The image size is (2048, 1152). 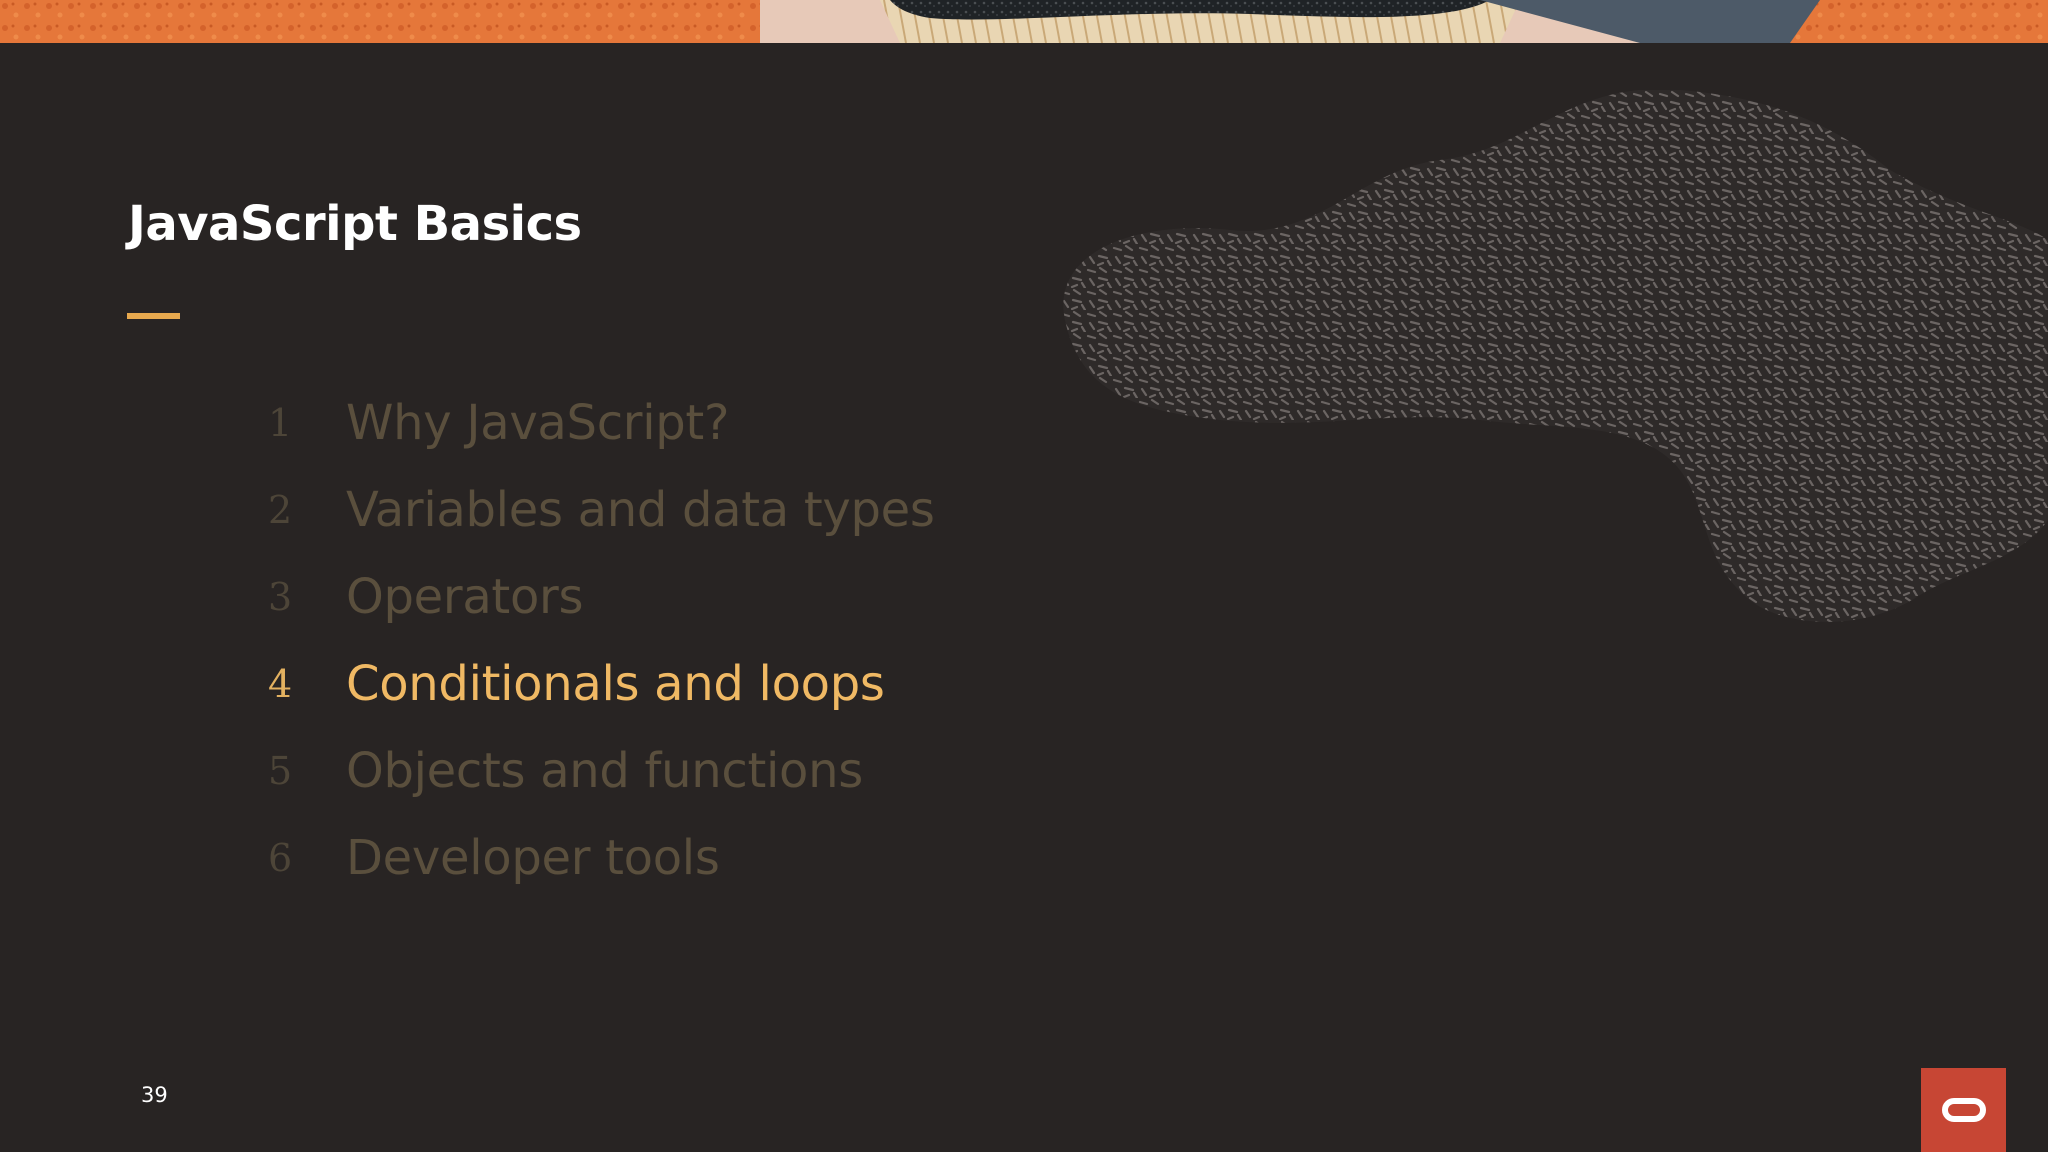 I want to click on agenda-item-4: 4 Conditionals and loops, so click(x=500, y=684).